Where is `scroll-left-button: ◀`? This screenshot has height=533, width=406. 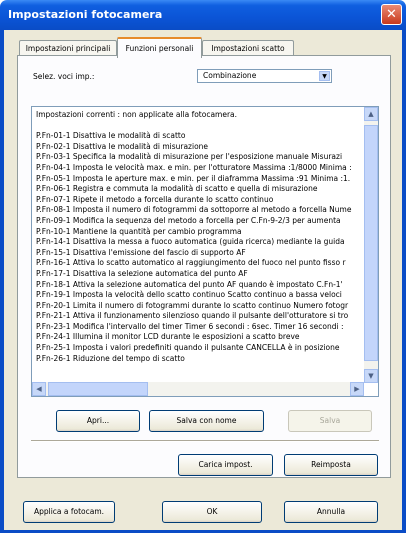 scroll-left-button: ◀ is located at coordinates (39, 389).